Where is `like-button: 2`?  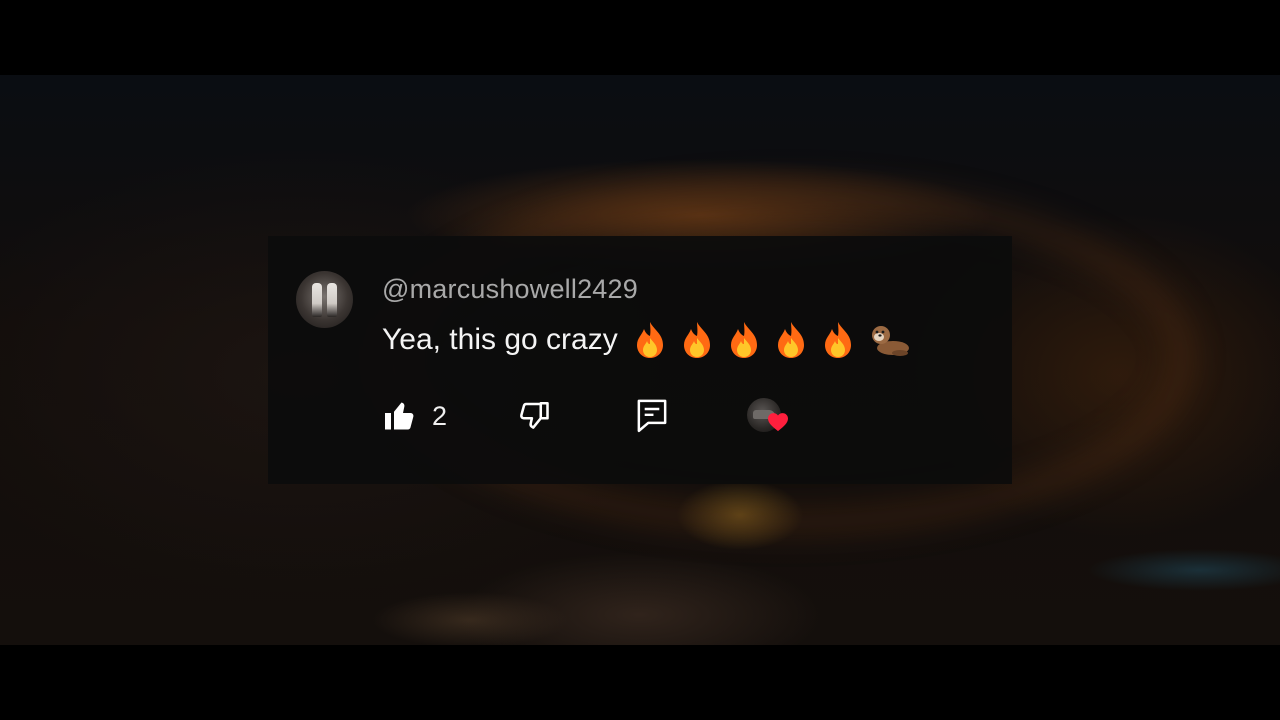
like-button: 2 is located at coordinates (414, 416).